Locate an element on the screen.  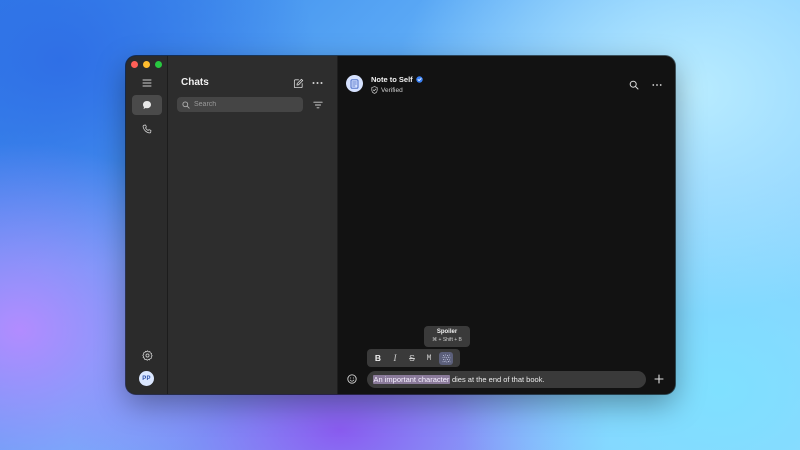
search-input is located at coordinates (244, 104).